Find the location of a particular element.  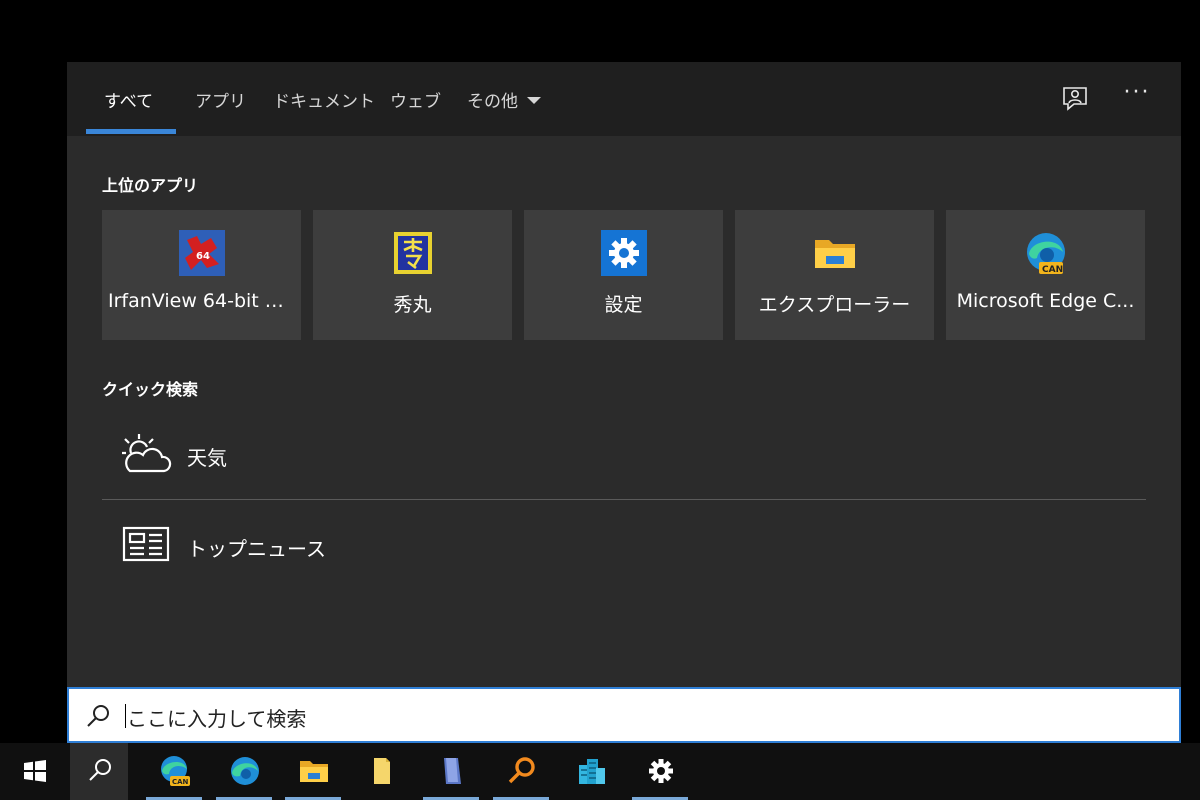

taskbar-document-app is located at coordinates (451, 771).